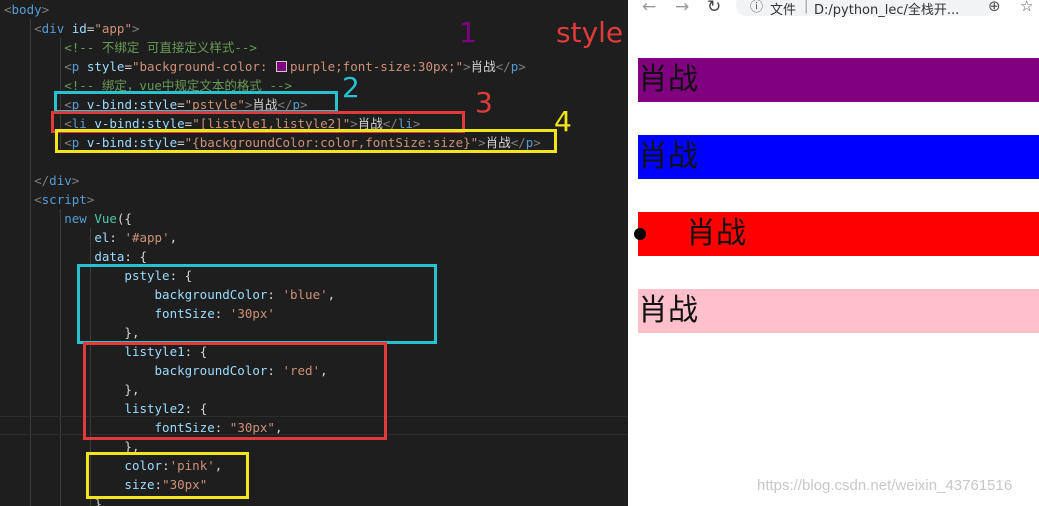  I want to click on annotation-box-3-data, so click(235, 391).